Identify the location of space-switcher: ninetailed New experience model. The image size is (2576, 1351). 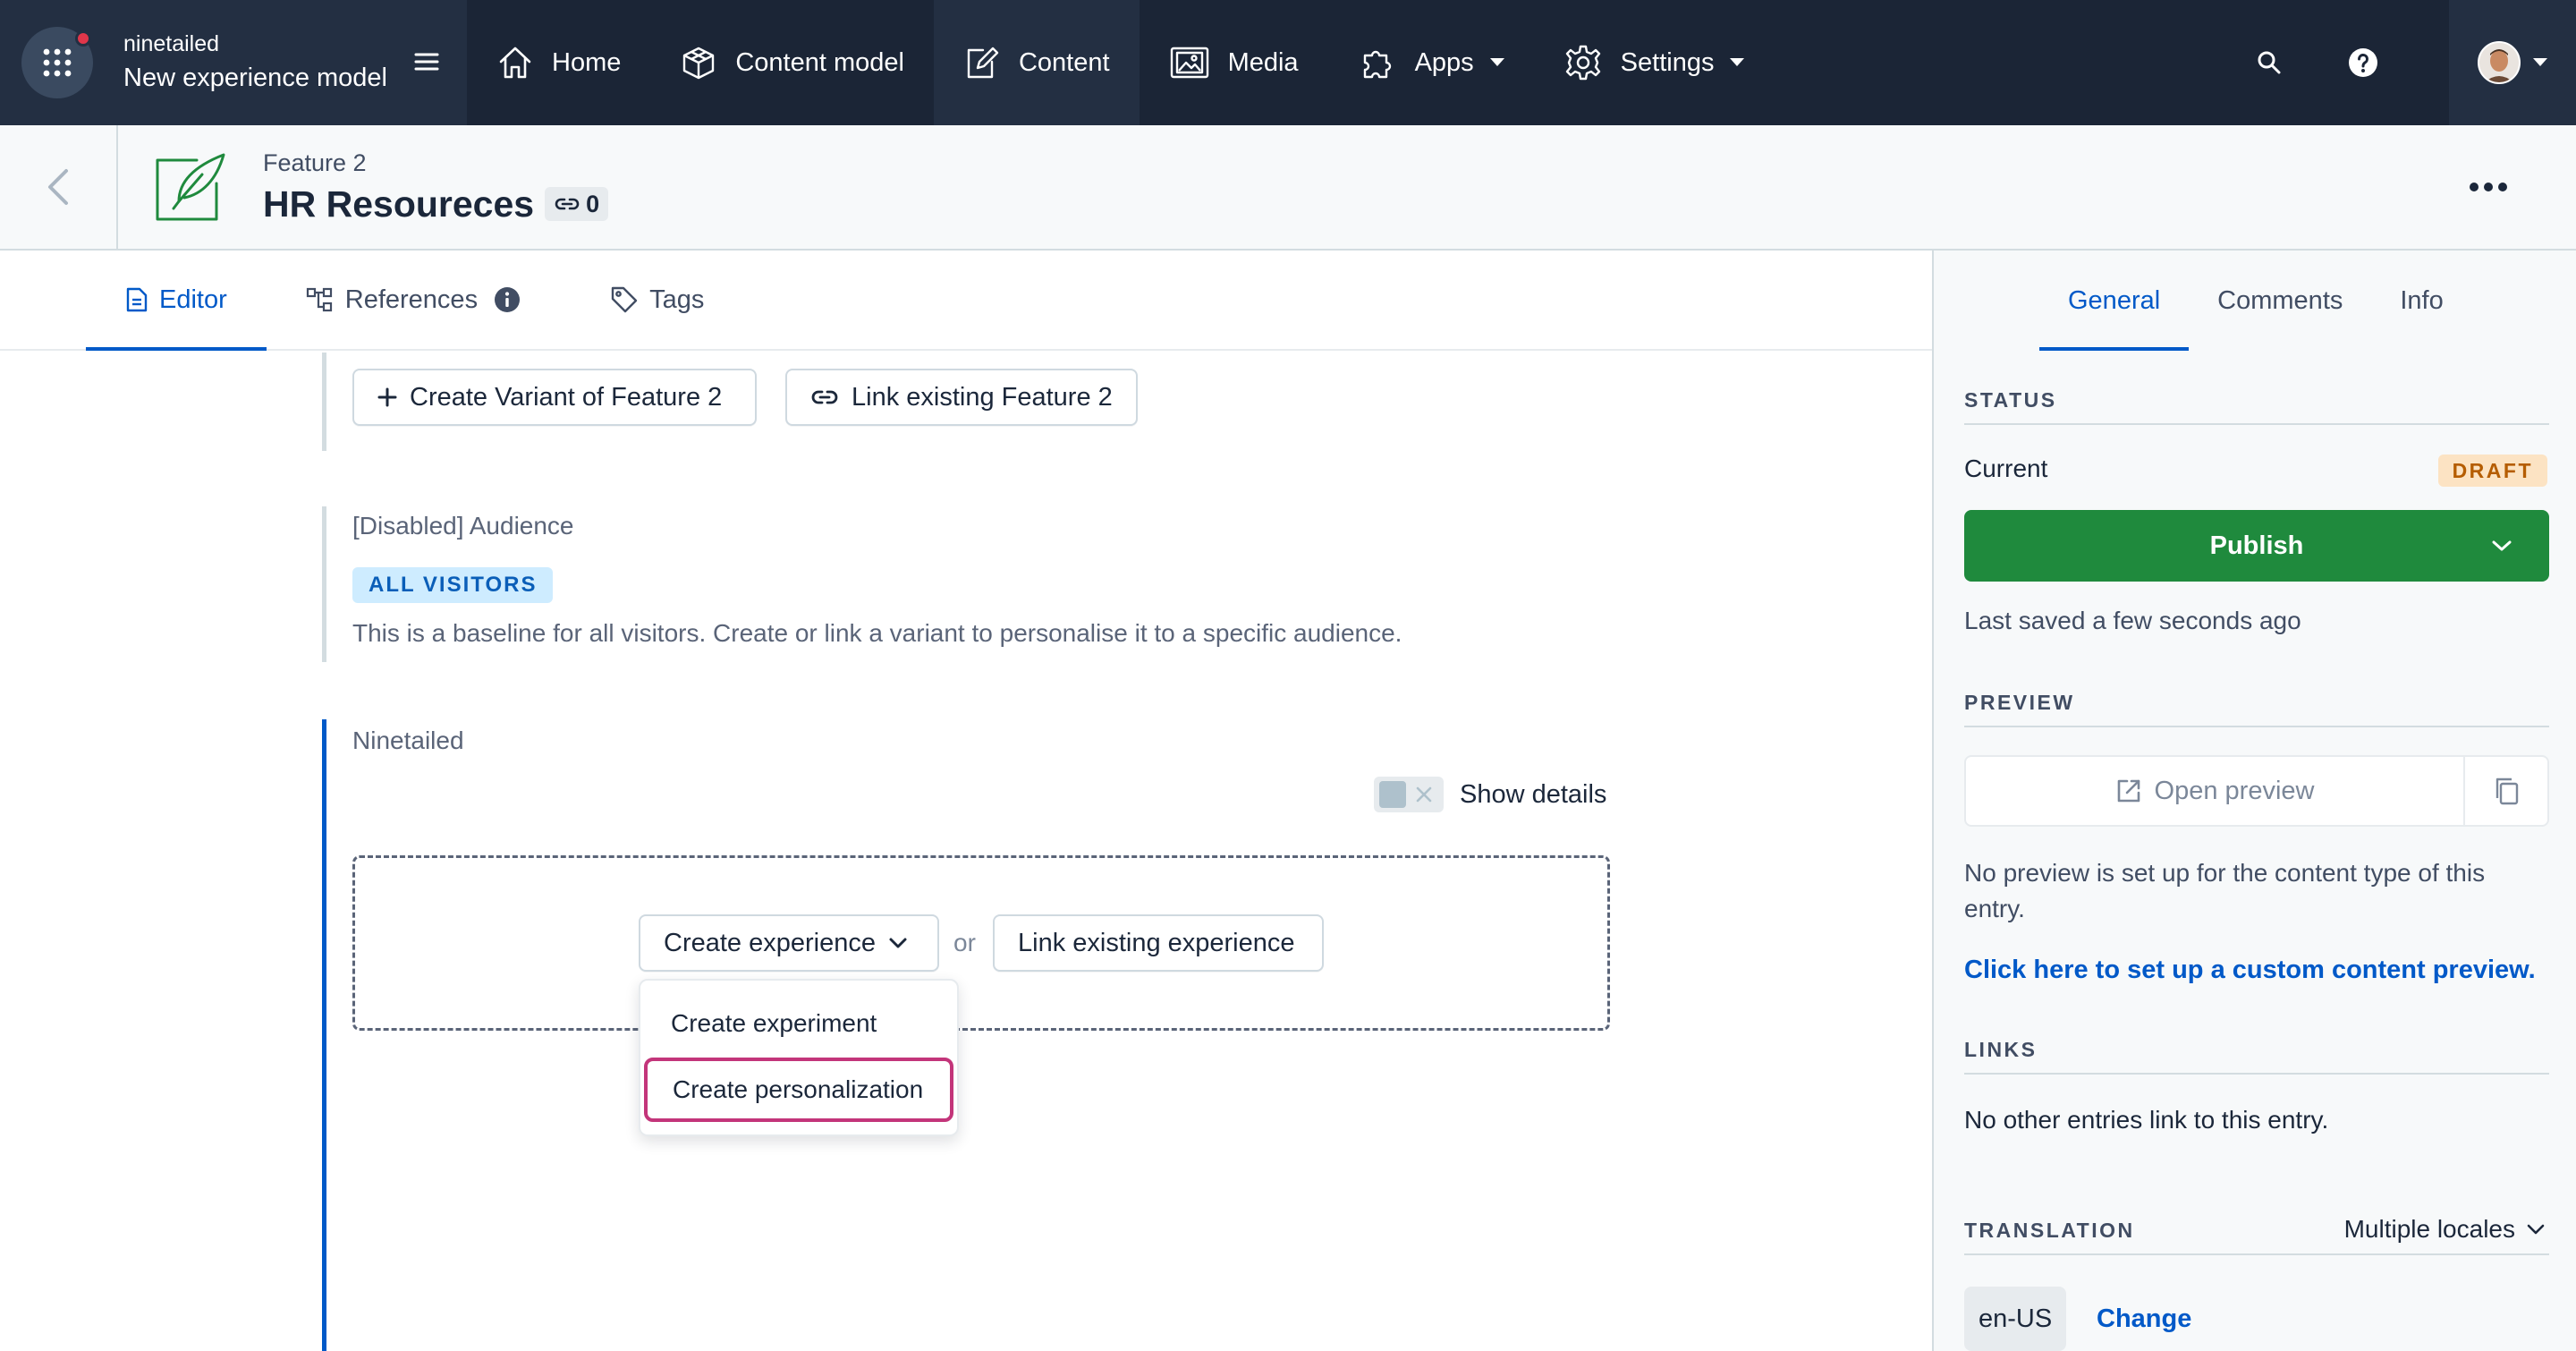
(233, 63).